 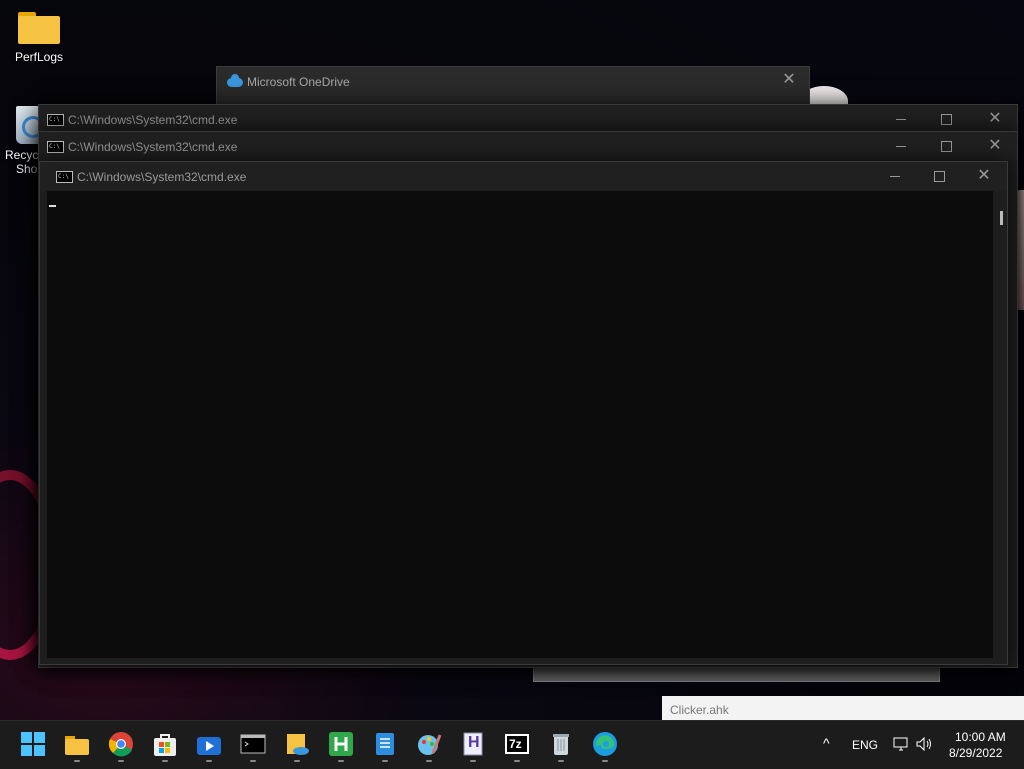 I want to click on cmd-titlebar-3: C:\ C:\Windows\System32\cmd.exe ✕, so click(x=523, y=176).